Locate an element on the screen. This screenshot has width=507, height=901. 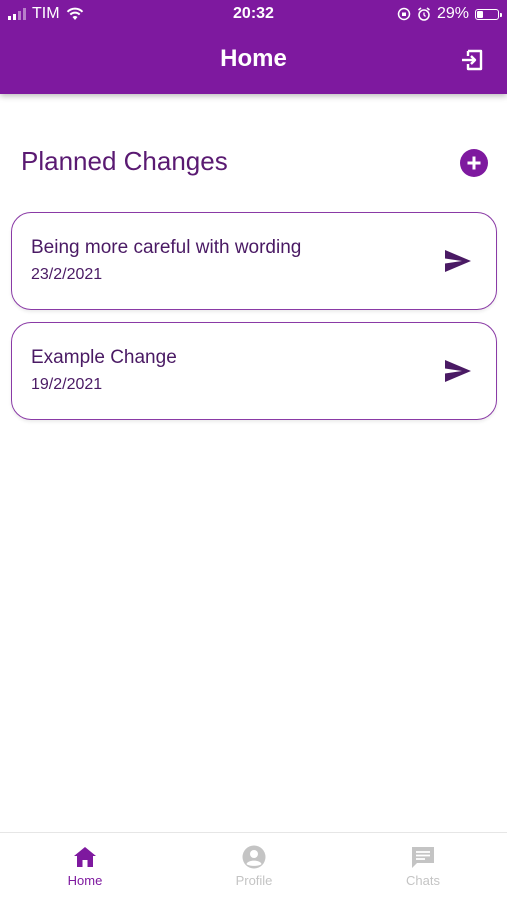
logout-icon is located at coordinates (472, 60).